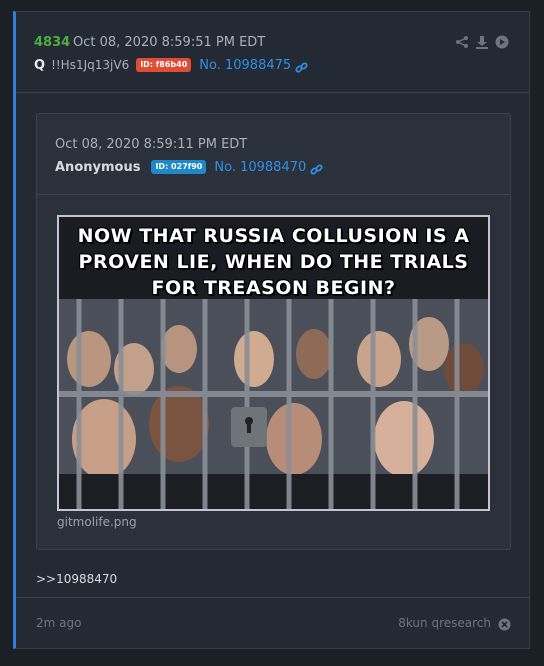 The height and width of the screenshot is (666, 544). What do you see at coordinates (504, 623) in the screenshot?
I see `close-icon` at bounding box center [504, 623].